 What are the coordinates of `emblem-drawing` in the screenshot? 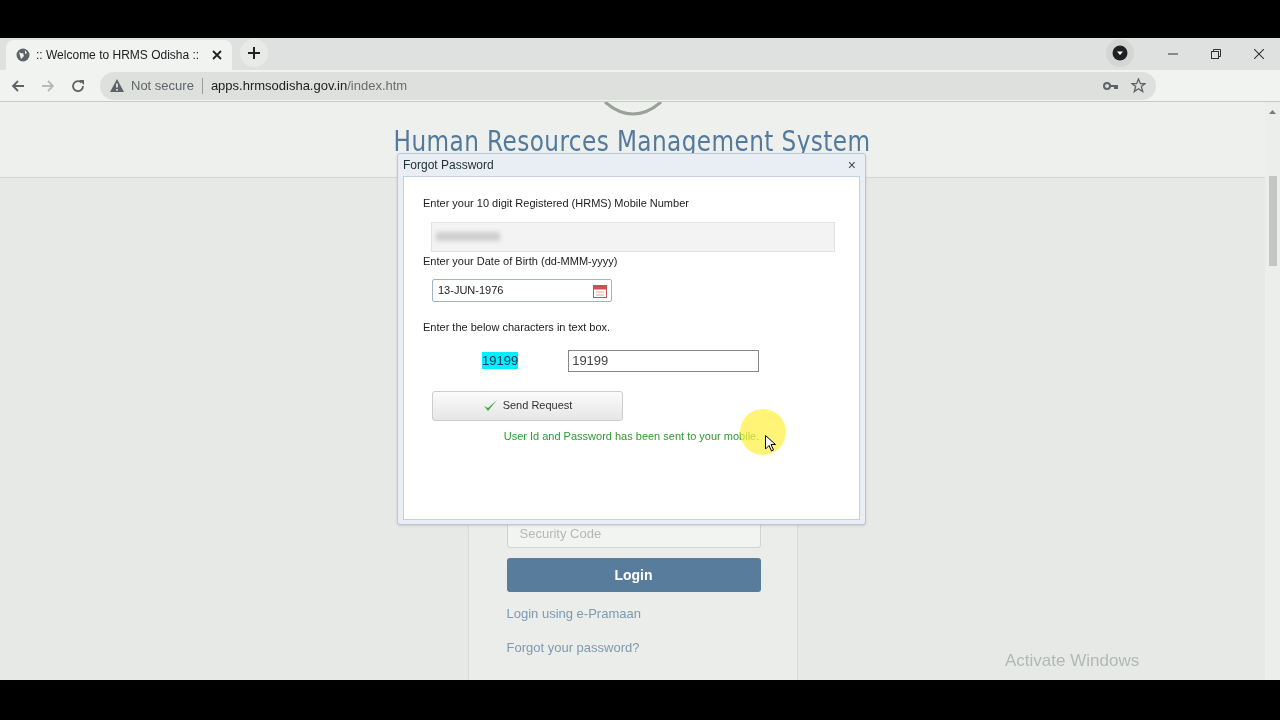 It's located at (632, 109).